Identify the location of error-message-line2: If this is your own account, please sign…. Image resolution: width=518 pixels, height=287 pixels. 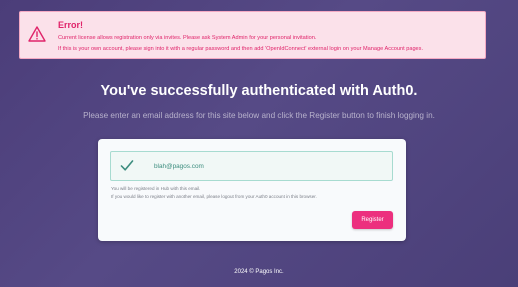
(241, 49).